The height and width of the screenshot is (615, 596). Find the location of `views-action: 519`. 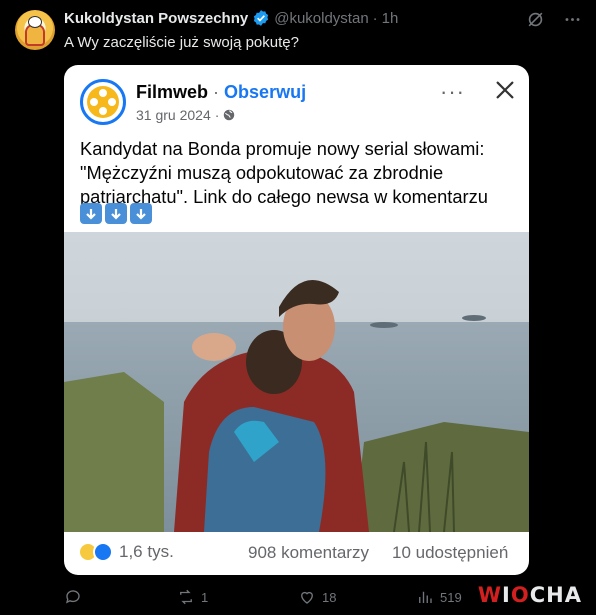

views-action: 519 is located at coordinates (439, 597).